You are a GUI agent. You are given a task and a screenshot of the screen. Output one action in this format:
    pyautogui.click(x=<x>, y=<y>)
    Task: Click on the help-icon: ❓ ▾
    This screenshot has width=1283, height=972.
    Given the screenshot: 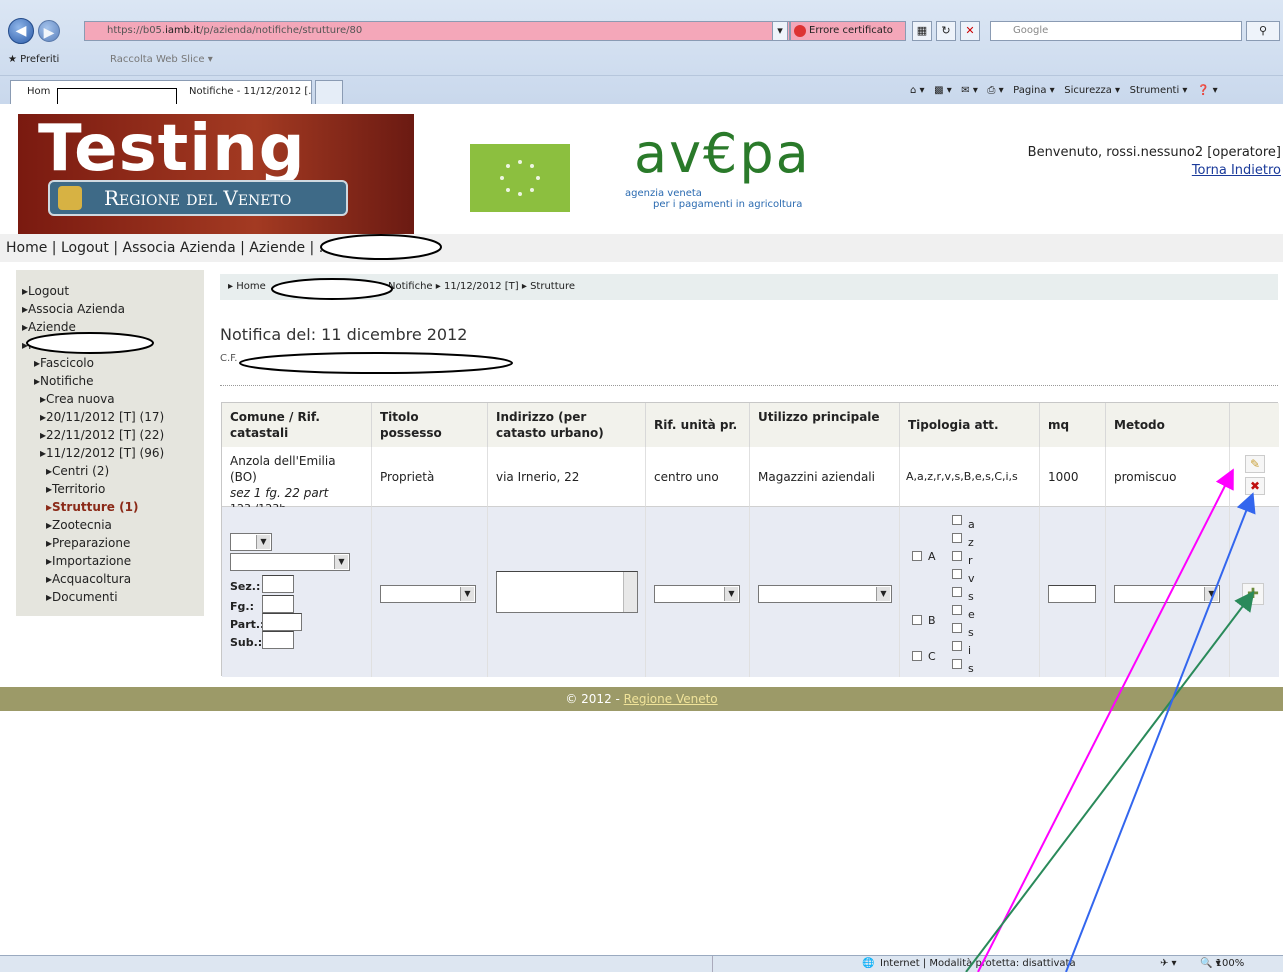 What is the action you would take?
    pyautogui.click(x=1207, y=90)
    